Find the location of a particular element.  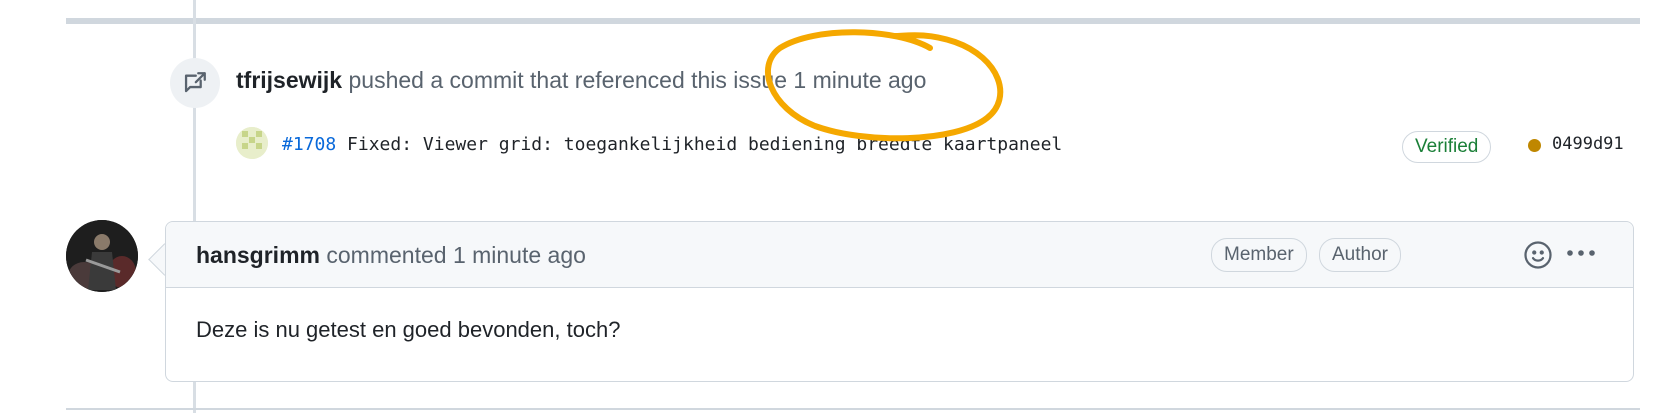

comment-author-avatar is located at coordinates (102, 256).